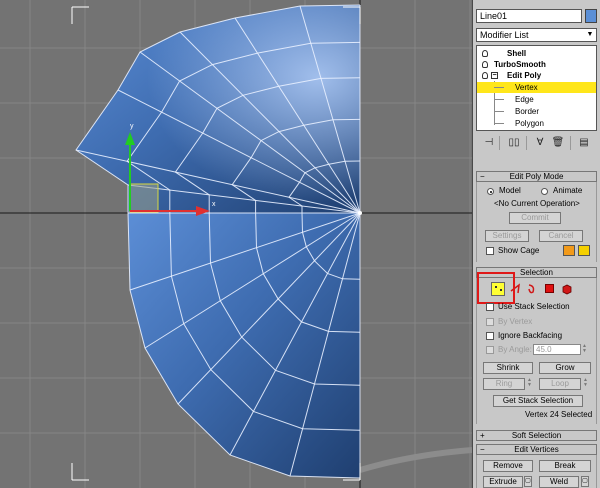  I want to click on commit-button: Commit, so click(535, 218).